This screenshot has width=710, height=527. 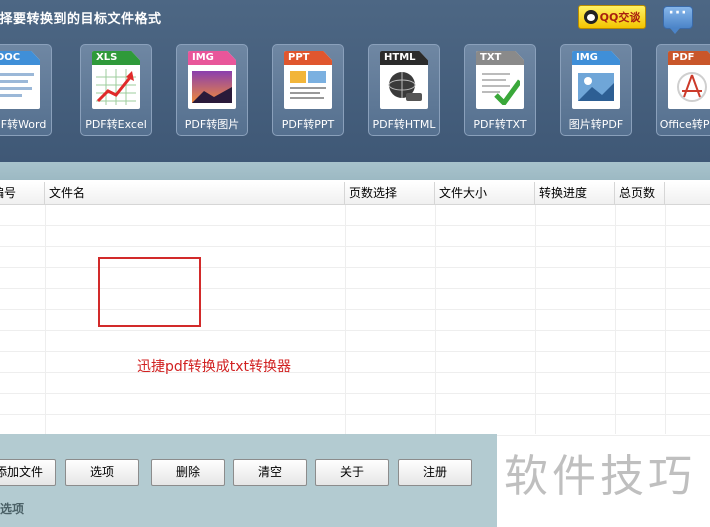 What do you see at coordinates (355, 171) in the screenshot?
I see `divider-band` at bounding box center [355, 171].